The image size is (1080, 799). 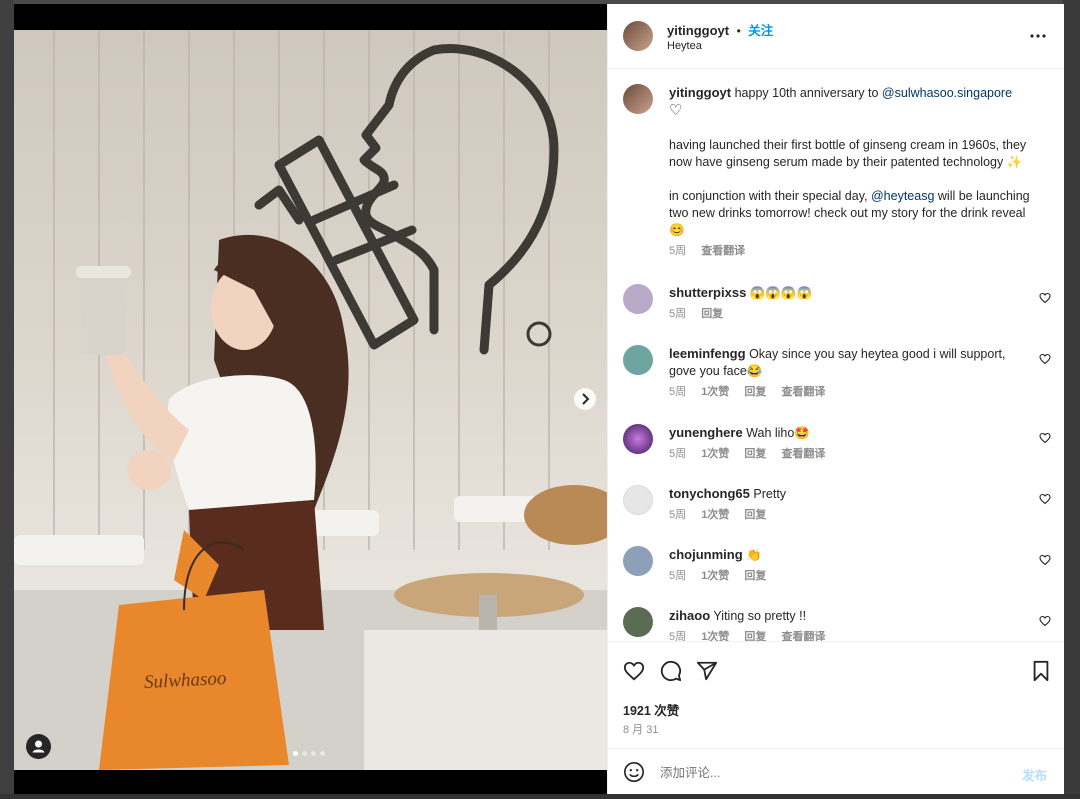 I want to click on caption-heart: ♡, so click(x=676, y=110).